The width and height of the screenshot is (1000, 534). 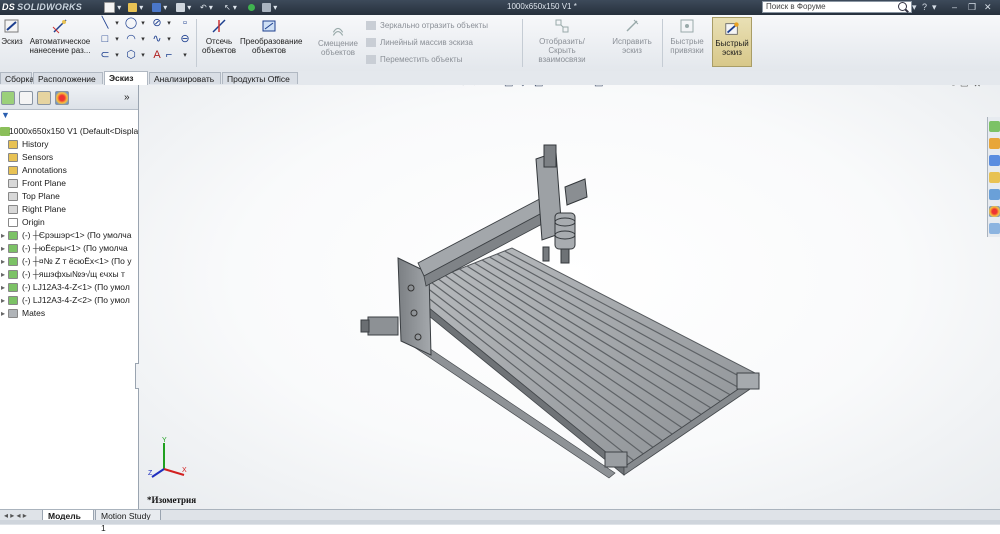 What do you see at coordinates (271, 36) in the screenshot?
I see `convert-entities-button: Преобразование объектов` at bounding box center [271, 36].